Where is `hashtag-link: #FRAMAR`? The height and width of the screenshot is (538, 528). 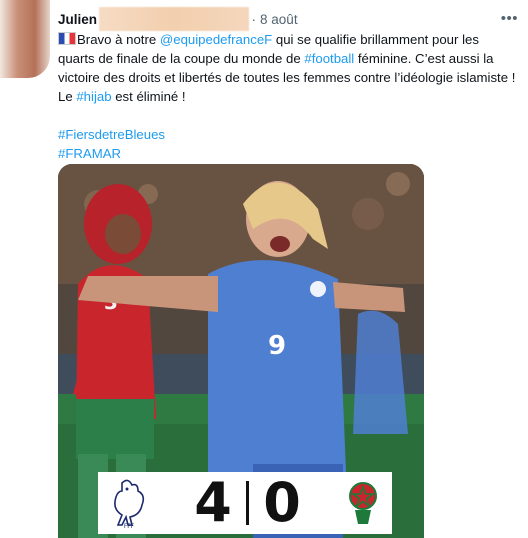 hashtag-link: #FRAMAR is located at coordinates (288, 153).